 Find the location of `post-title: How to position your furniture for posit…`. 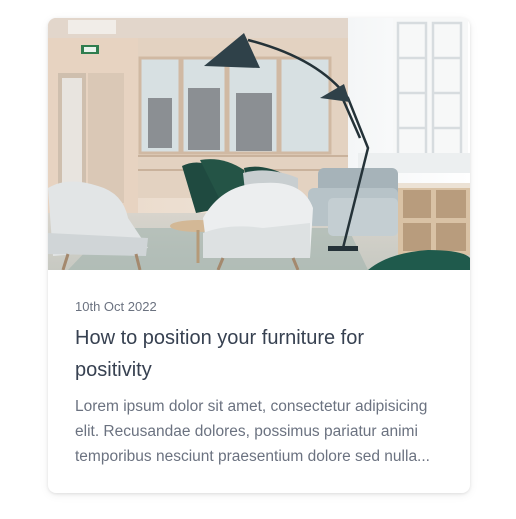

post-title: How to position your furniture for posit… is located at coordinates (260, 354).